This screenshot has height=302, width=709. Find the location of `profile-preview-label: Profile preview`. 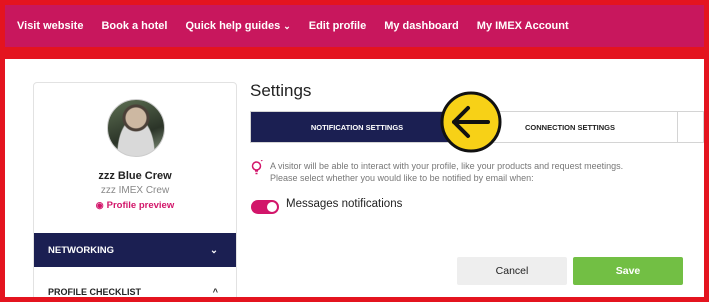

profile-preview-label: Profile preview is located at coordinates (140, 205).